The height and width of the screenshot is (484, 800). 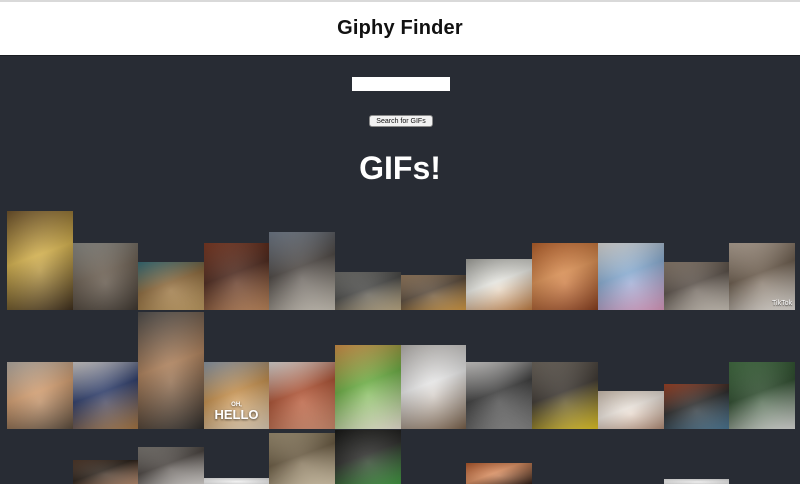 I want to click on gif-man-playing-dog, so click(x=302, y=271).